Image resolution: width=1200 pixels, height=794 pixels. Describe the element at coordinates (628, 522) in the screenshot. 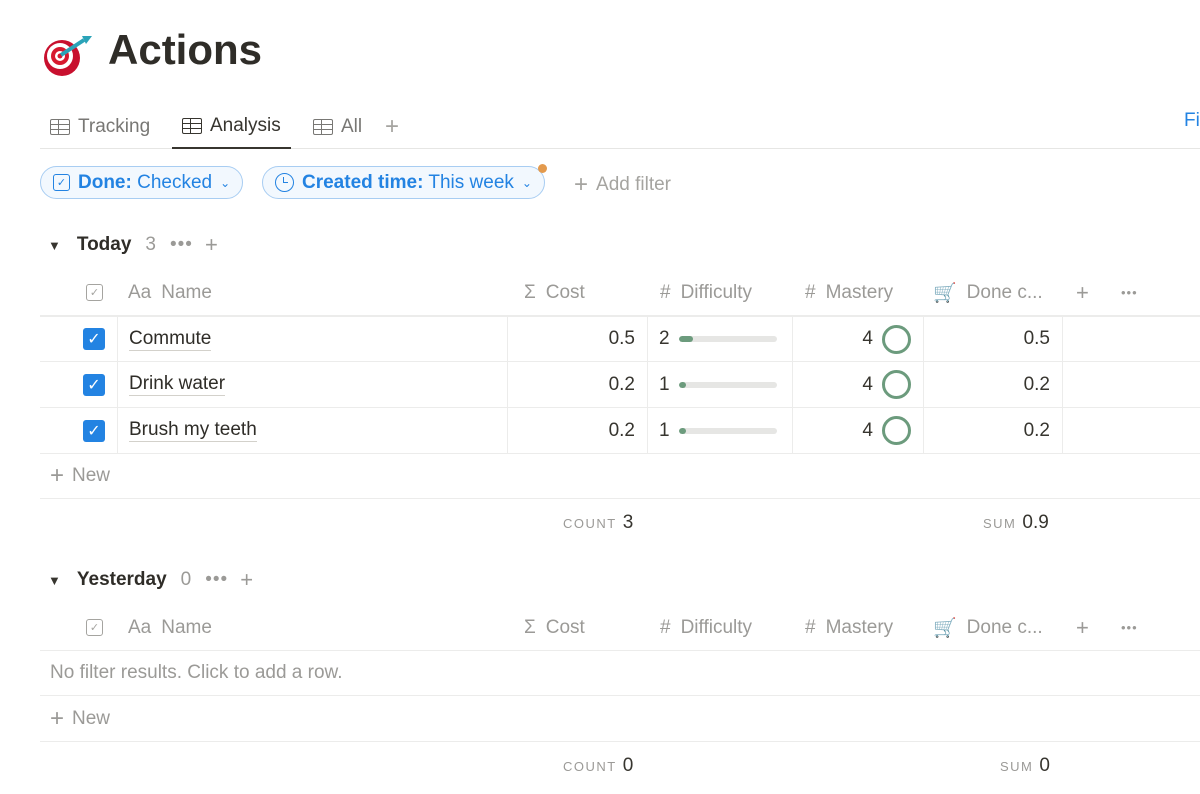

I see `calc-value: 3` at that location.